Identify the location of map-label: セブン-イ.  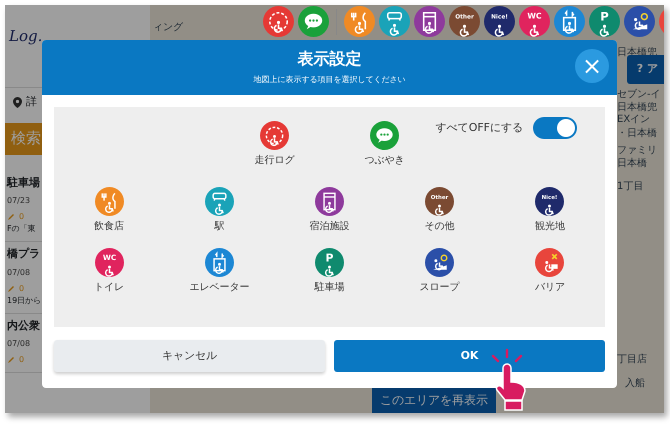
(639, 95).